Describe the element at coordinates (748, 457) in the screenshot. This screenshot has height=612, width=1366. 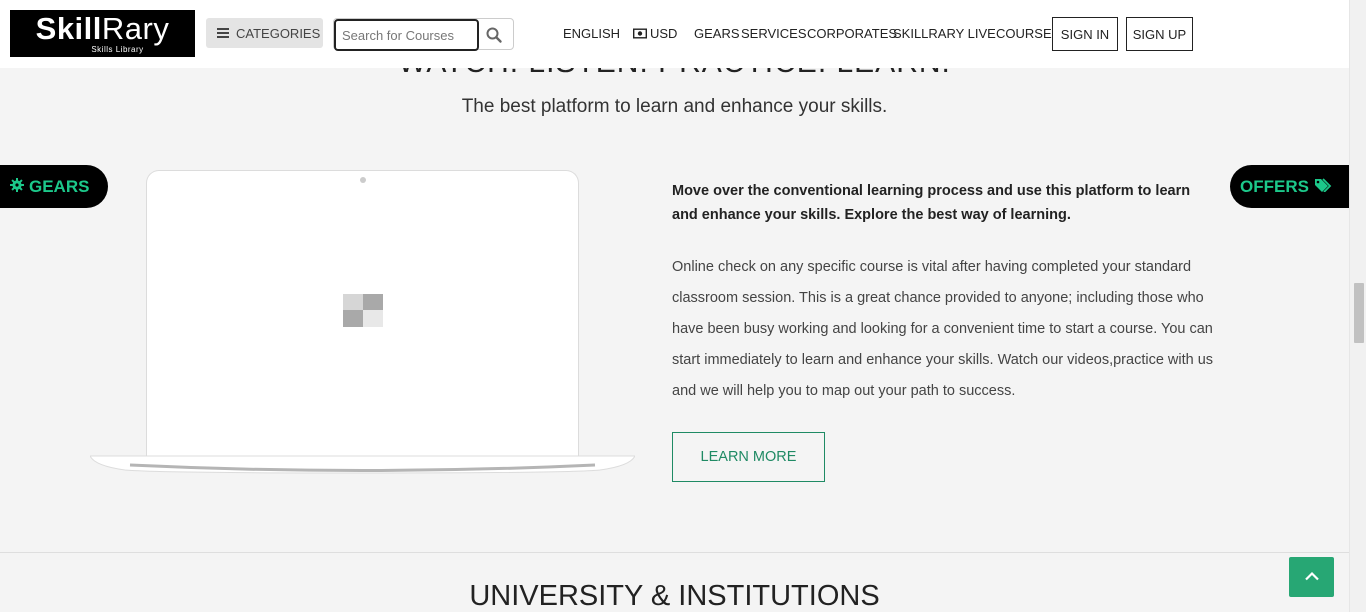
I see `learn-more-button: LEARN MORE` at that location.